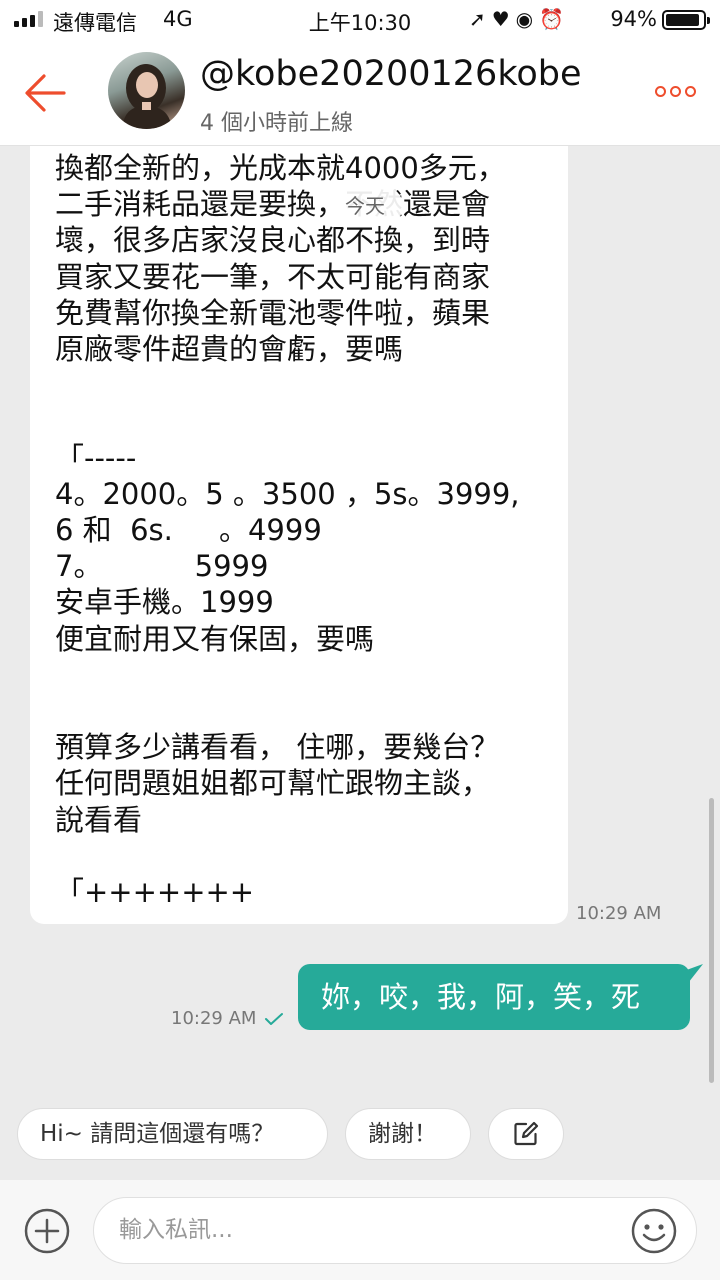 Image resolution: width=720 pixels, height=1280 pixels. I want to click on outgoing-message-bubble: 妳，咬，我，阿，笑，死, so click(494, 997).